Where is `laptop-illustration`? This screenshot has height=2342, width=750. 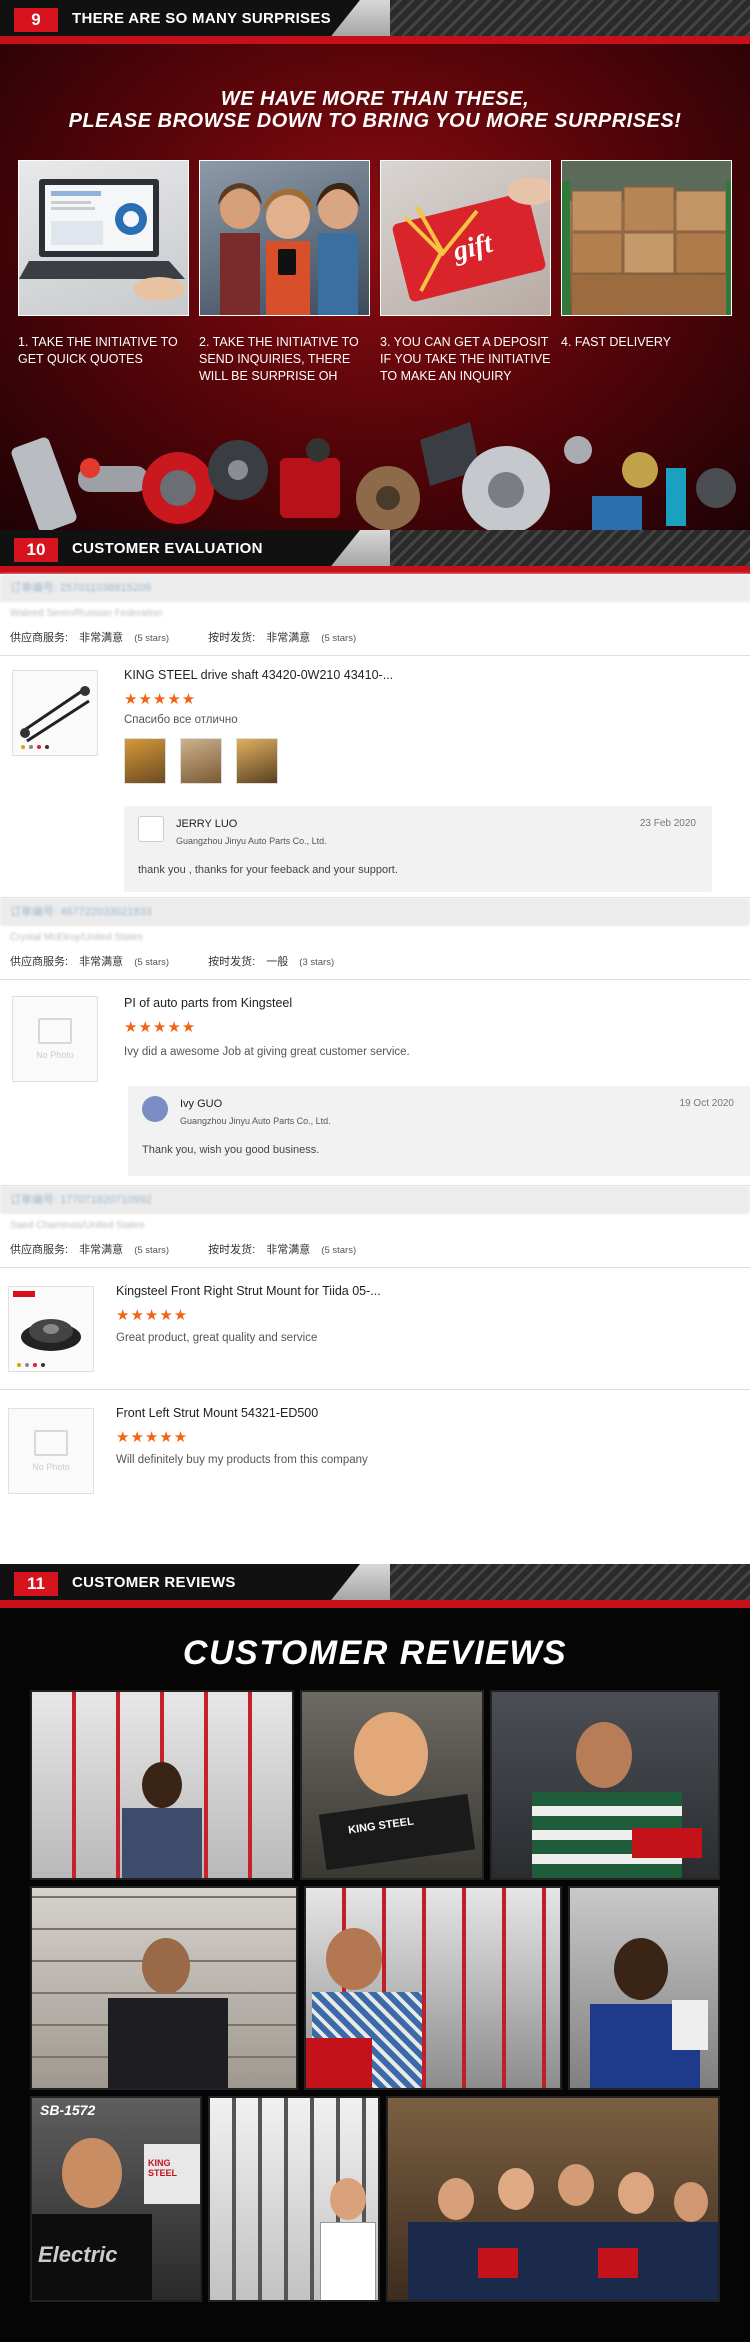
laptop-illustration is located at coordinates (102, 240).